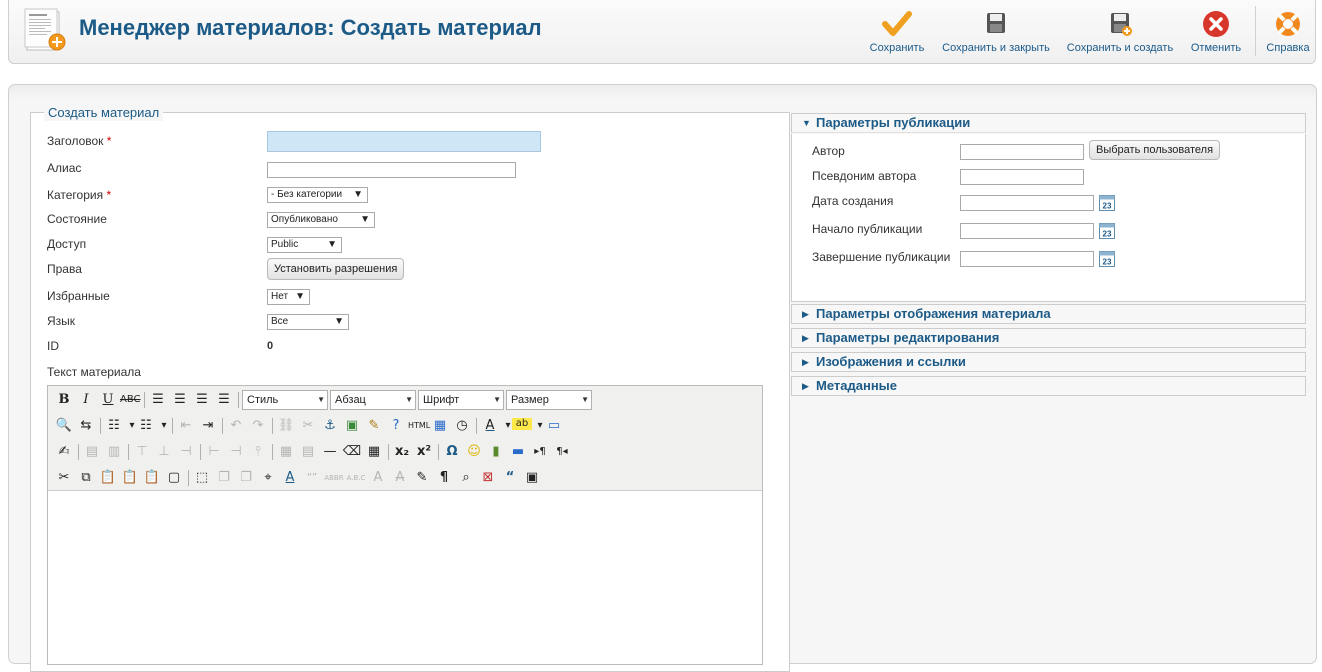 Image resolution: width=1322 pixels, height=672 pixels. Describe the element at coordinates (373, 400) in the screenshot. I see `format-dropdown: Абзац ▼` at that location.